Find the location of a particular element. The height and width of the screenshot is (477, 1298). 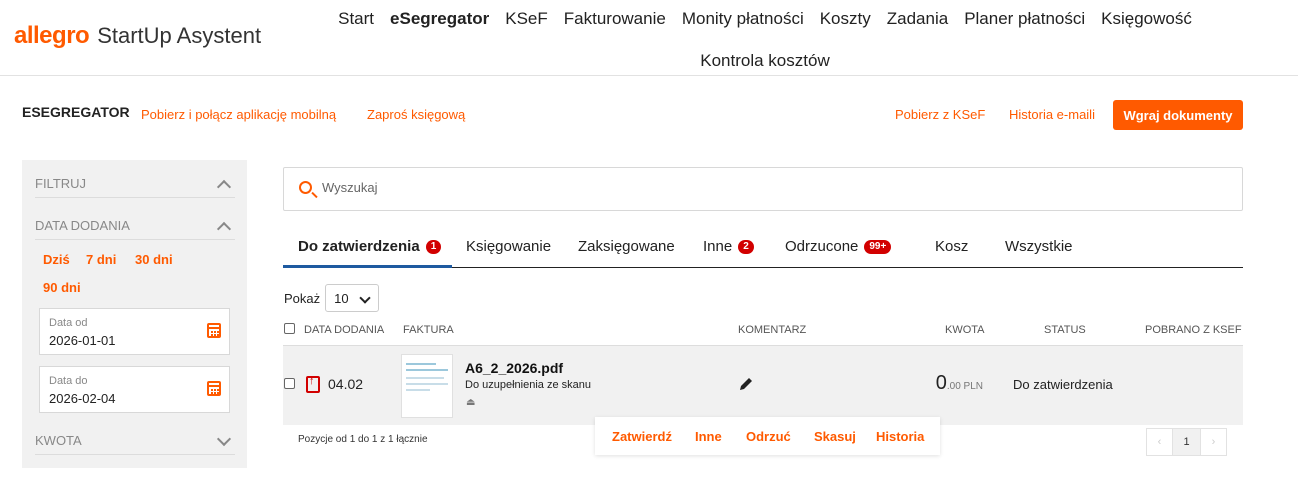

uploaded-file-icon is located at coordinates (313, 384).